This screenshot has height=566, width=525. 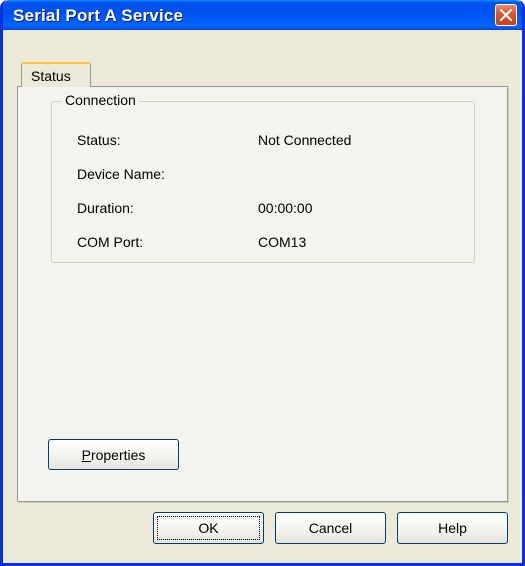 What do you see at coordinates (305, 140) in the screenshot?
I see `status-value: Not Connected` at bounding box center [305, 140].